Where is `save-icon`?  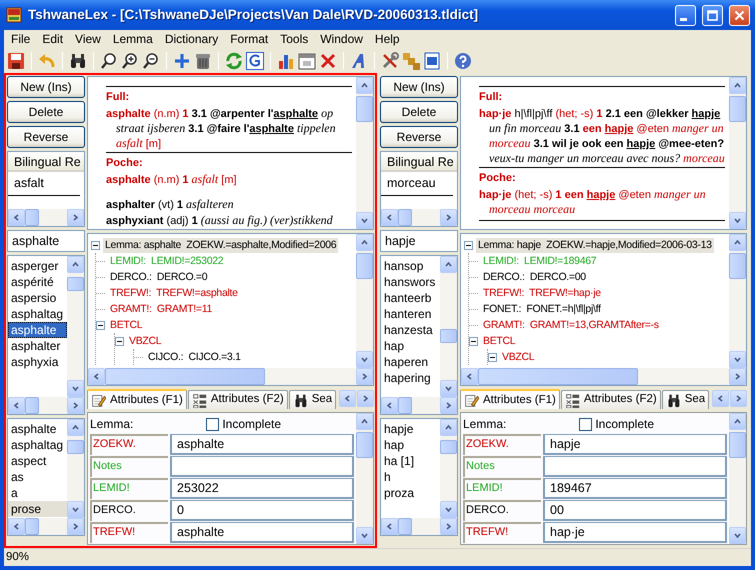 save-icon is located at coordinates (16, 60).